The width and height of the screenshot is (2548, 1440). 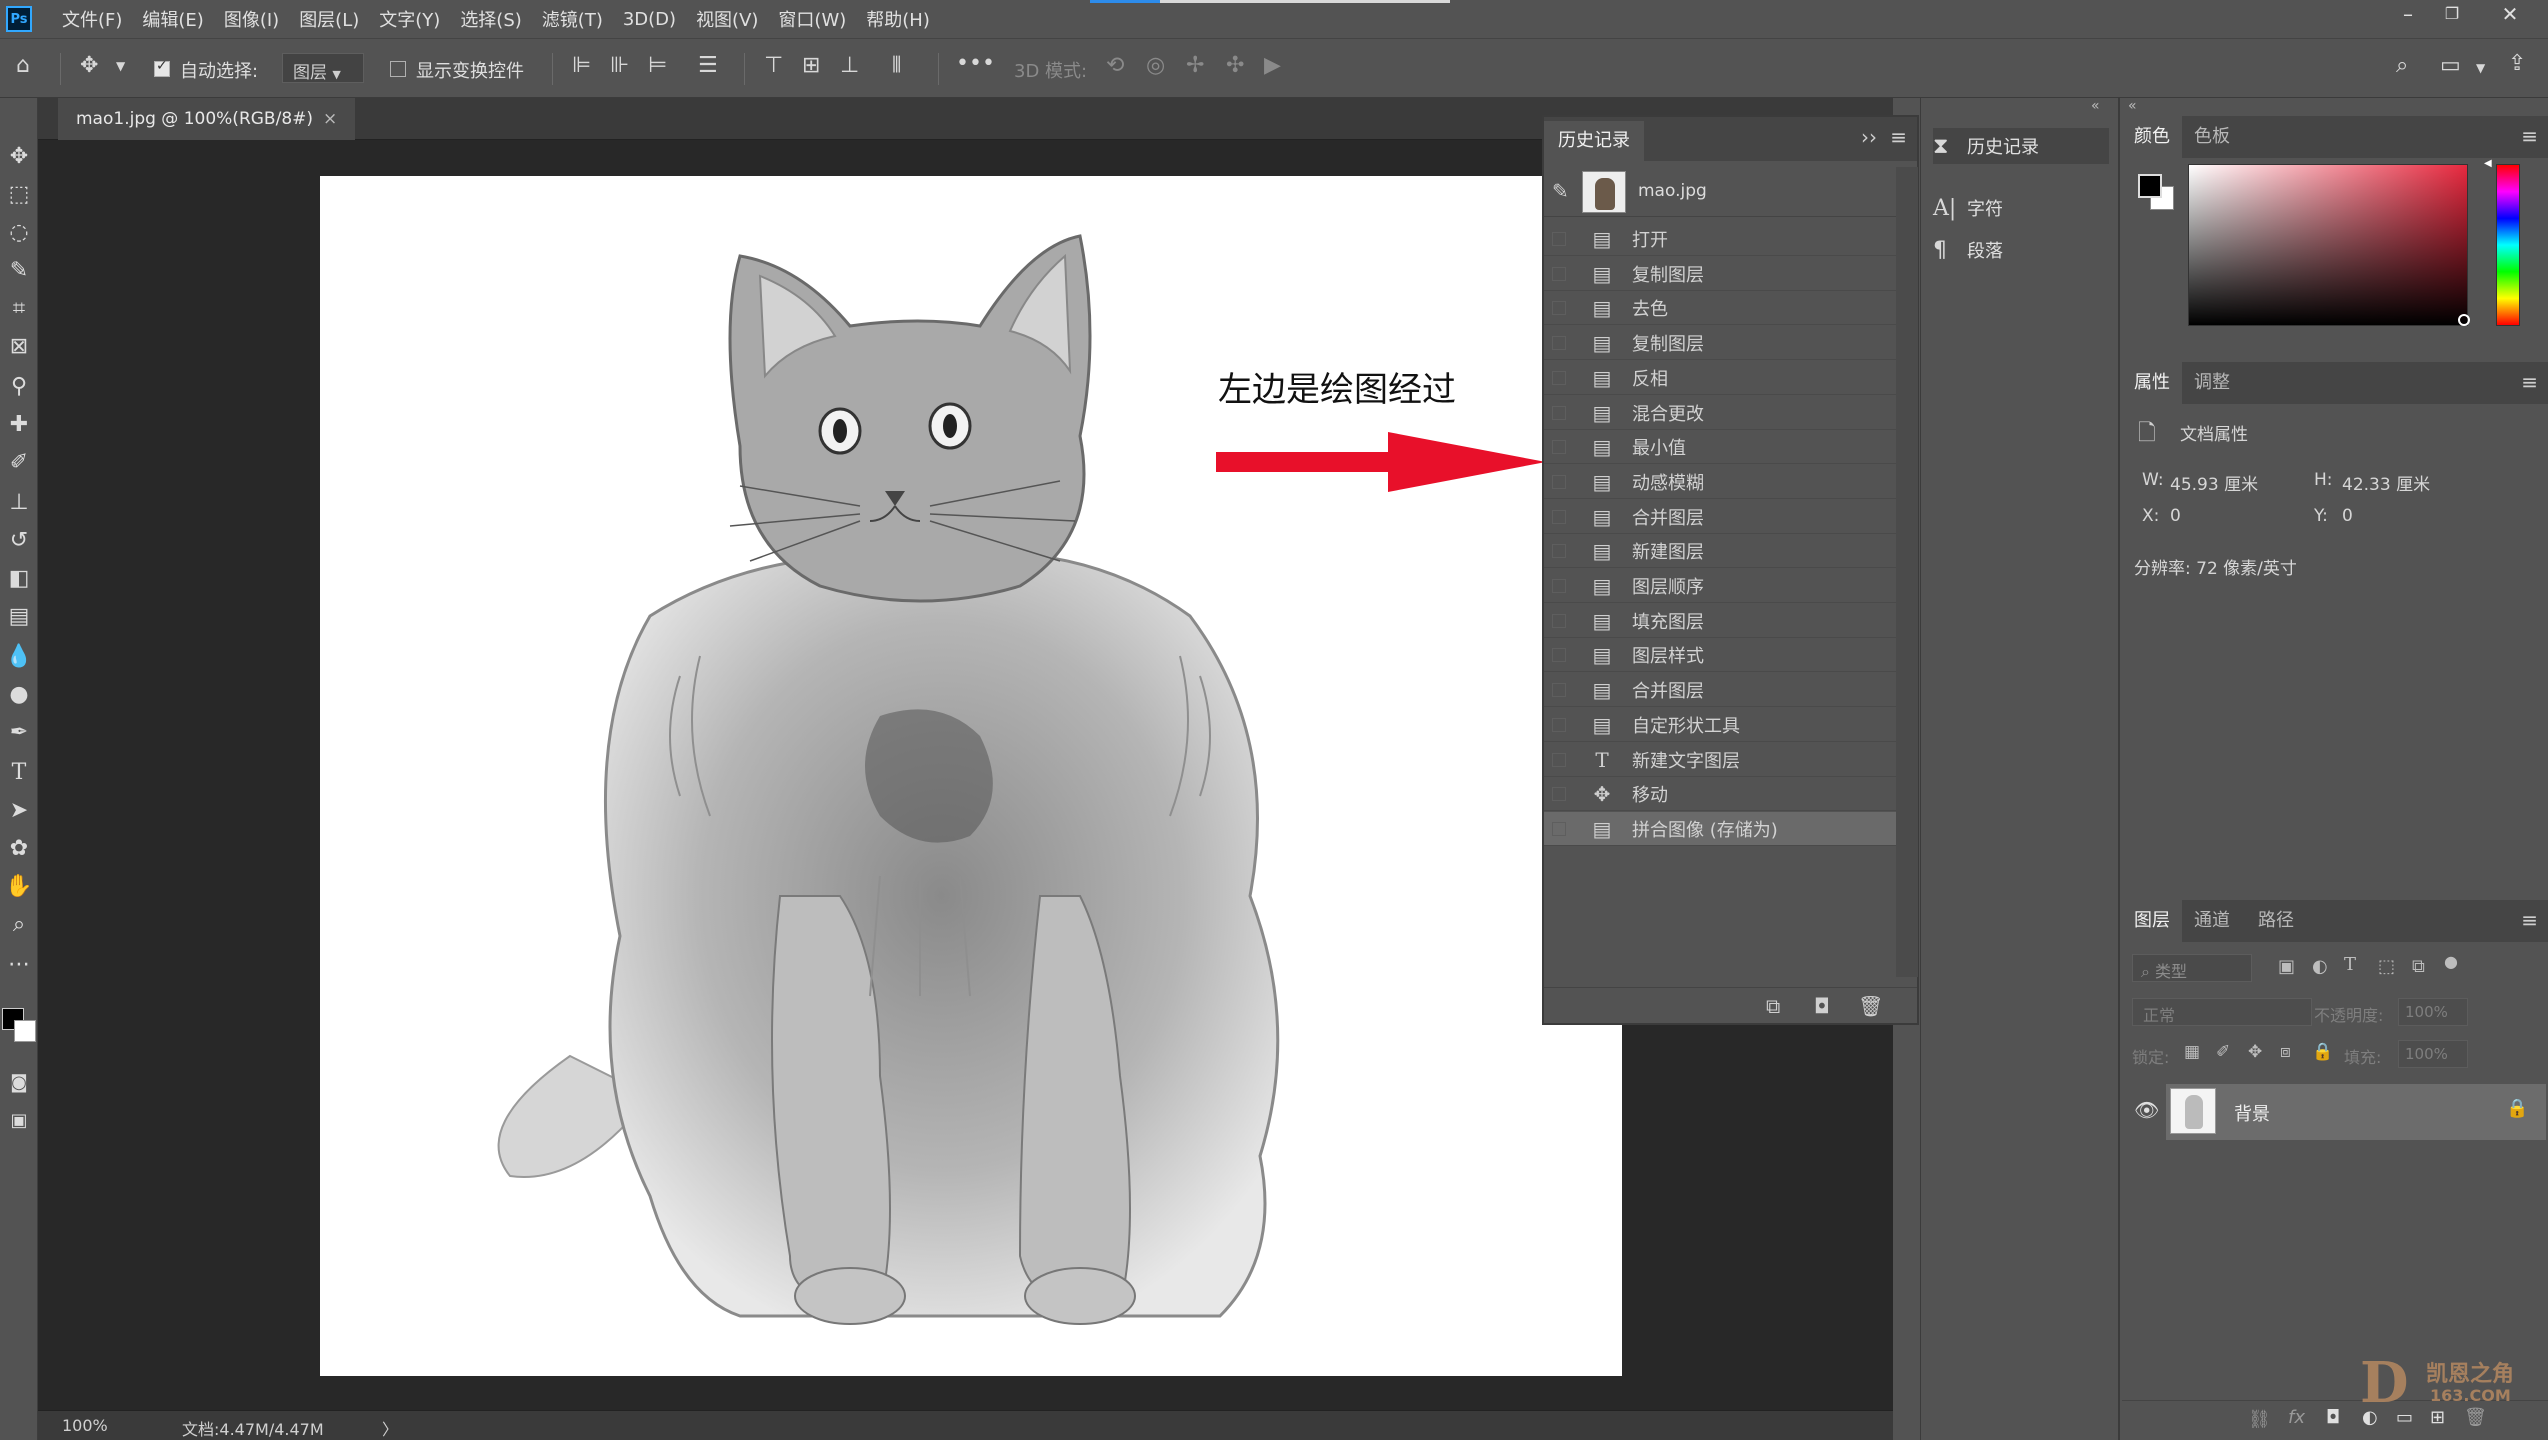 I want to click on tab-channels: 通道, so click(x=2212, y=921).